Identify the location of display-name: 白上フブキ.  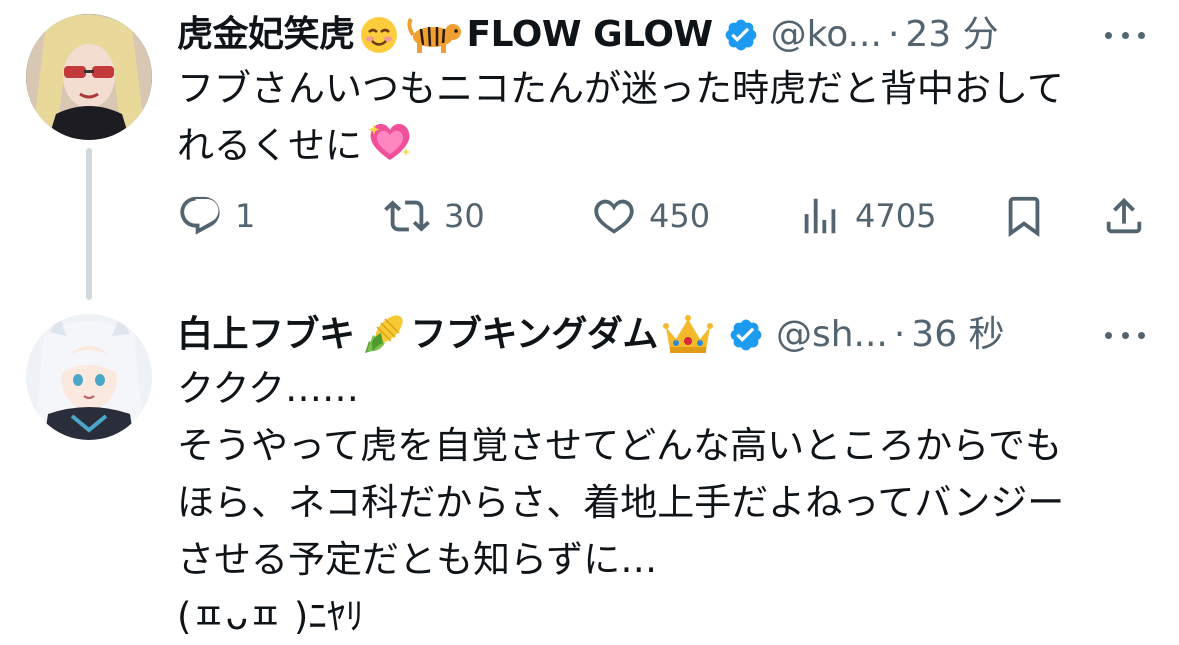
(266, 335).